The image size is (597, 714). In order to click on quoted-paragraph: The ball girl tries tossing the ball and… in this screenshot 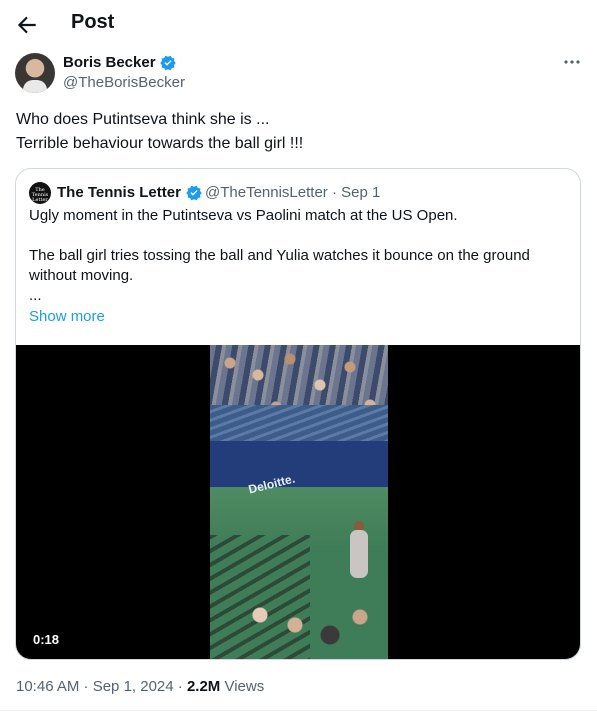, I will do `click(279, 265)`.